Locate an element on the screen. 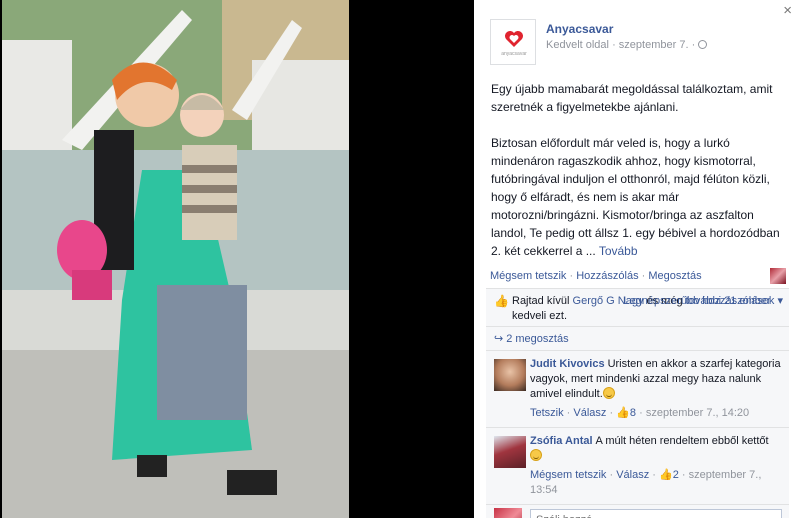 The width and height of the screenshot is (800, 518). page-avatar: anyacsavar is located at coordinates (513, 42).